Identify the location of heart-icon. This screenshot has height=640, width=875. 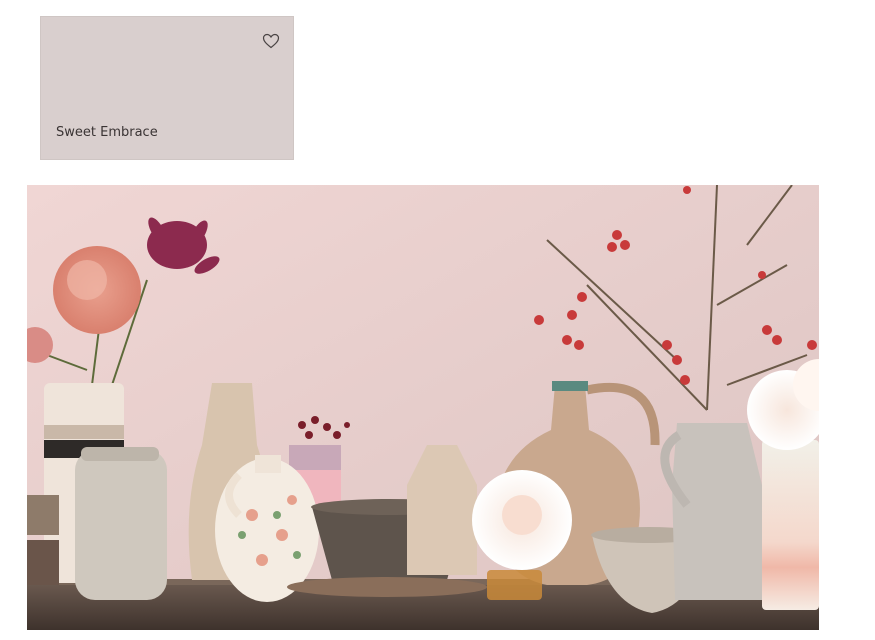
(271, 41).